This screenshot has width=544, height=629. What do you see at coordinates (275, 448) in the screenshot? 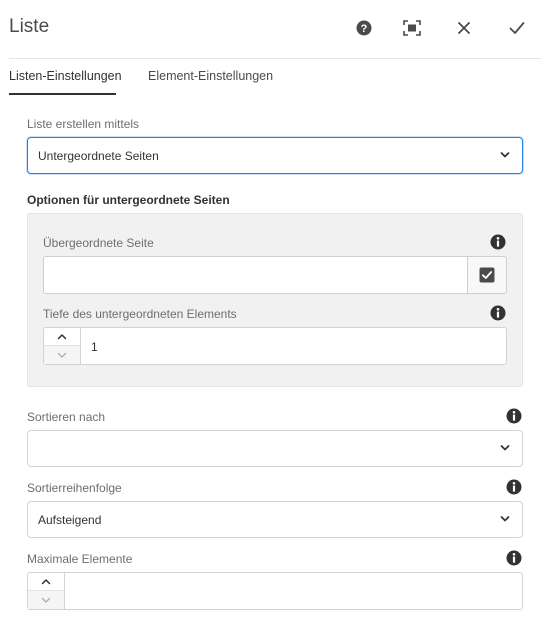
I see `order-by-select` at bounding box center [275, 448].